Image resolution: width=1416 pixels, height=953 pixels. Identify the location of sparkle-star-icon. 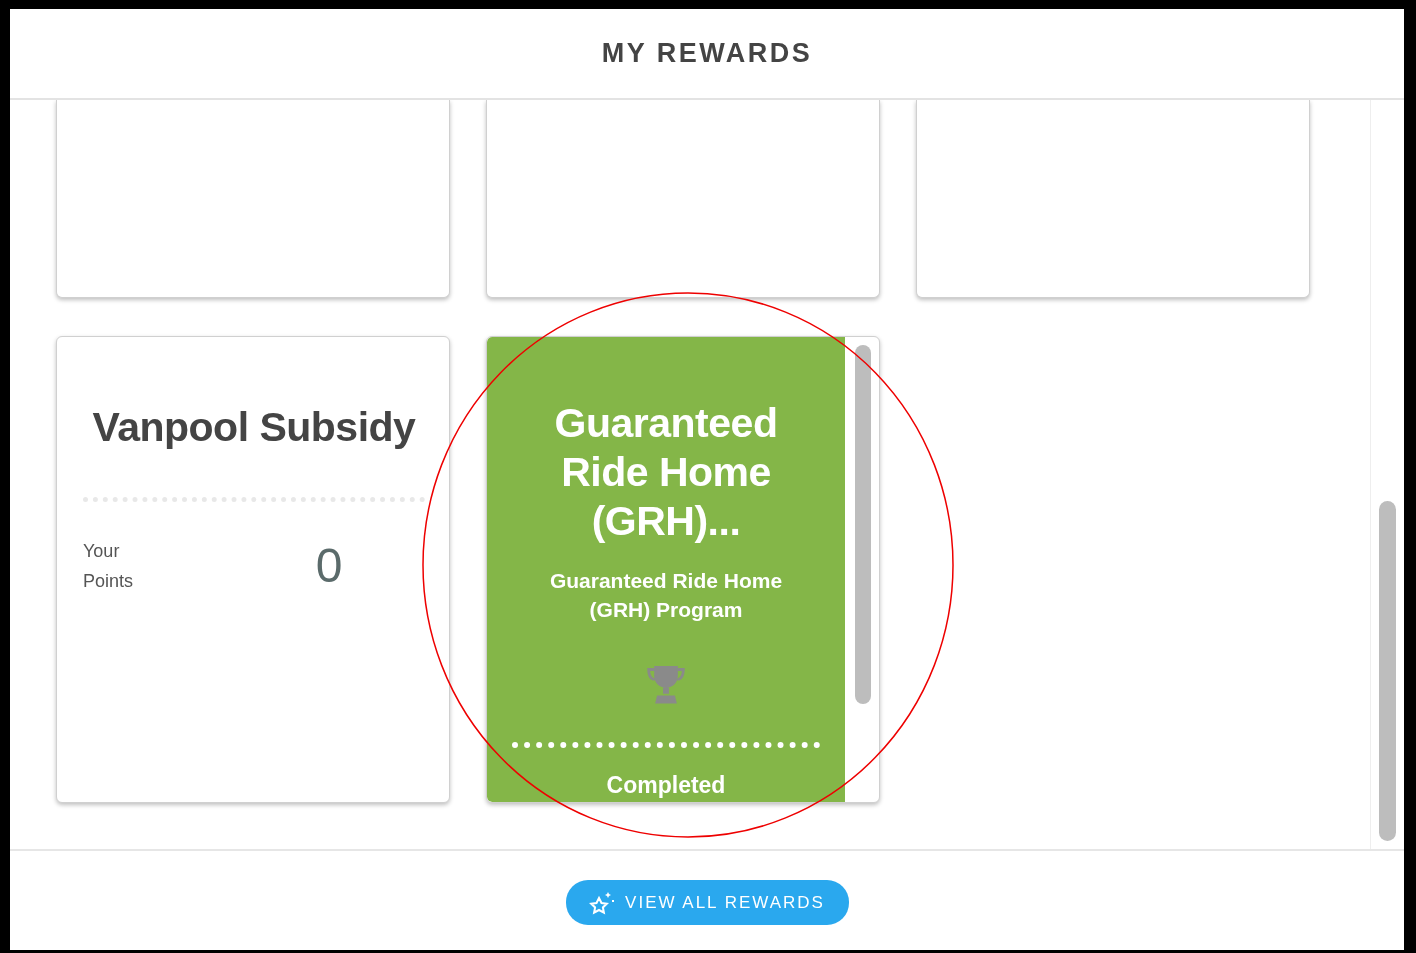
(602, 902).